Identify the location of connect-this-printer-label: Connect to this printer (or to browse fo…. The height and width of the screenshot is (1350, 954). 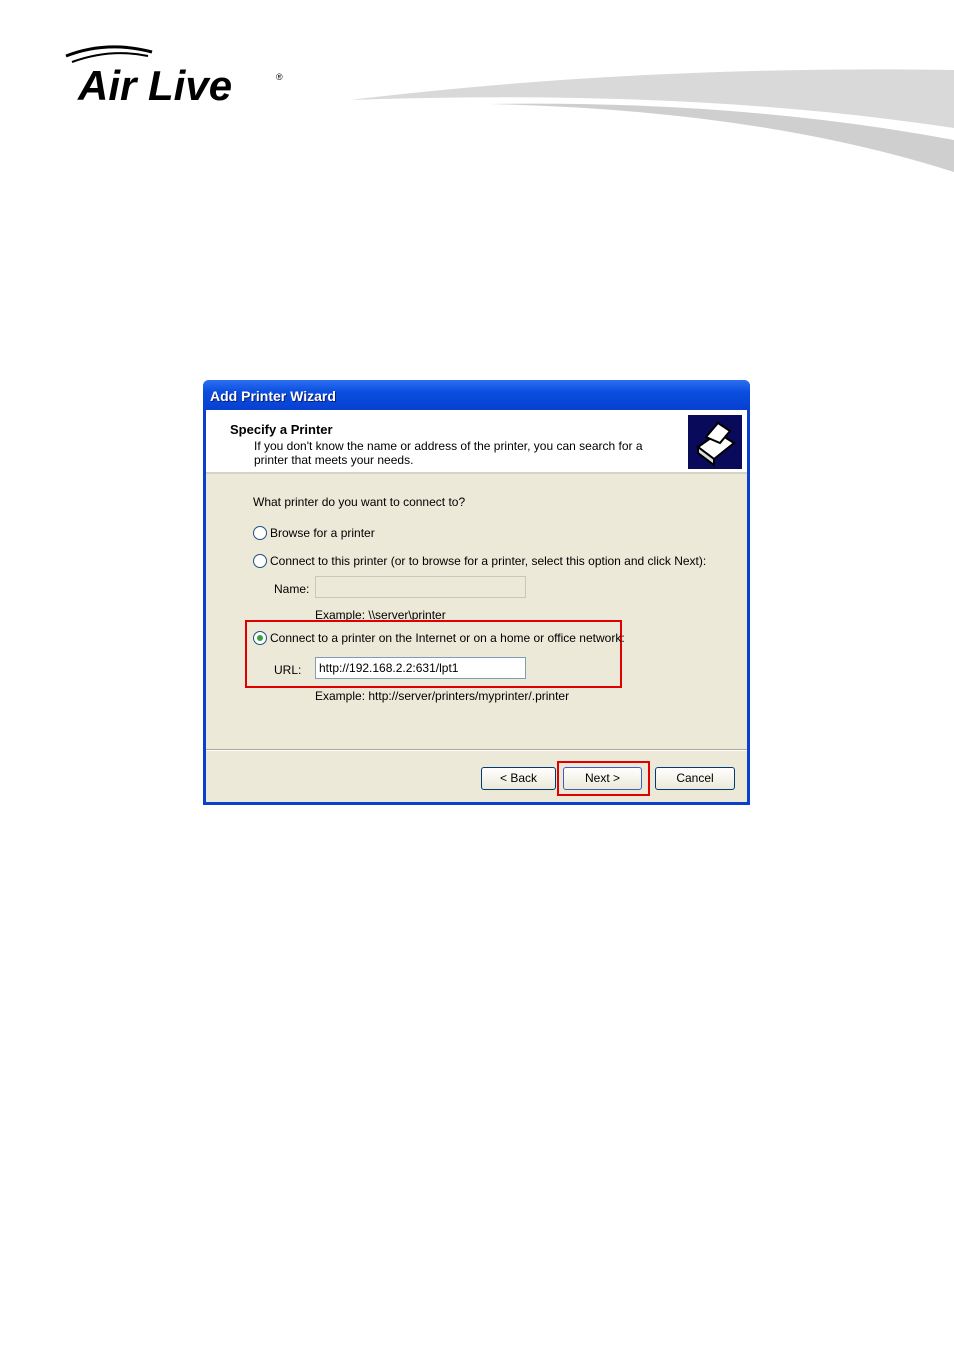
(488, 561).